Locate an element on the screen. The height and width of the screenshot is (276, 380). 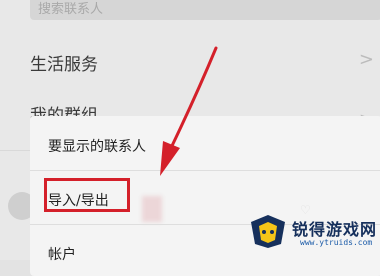
gamepad-logo-icon is located at coordinates (268, 231).